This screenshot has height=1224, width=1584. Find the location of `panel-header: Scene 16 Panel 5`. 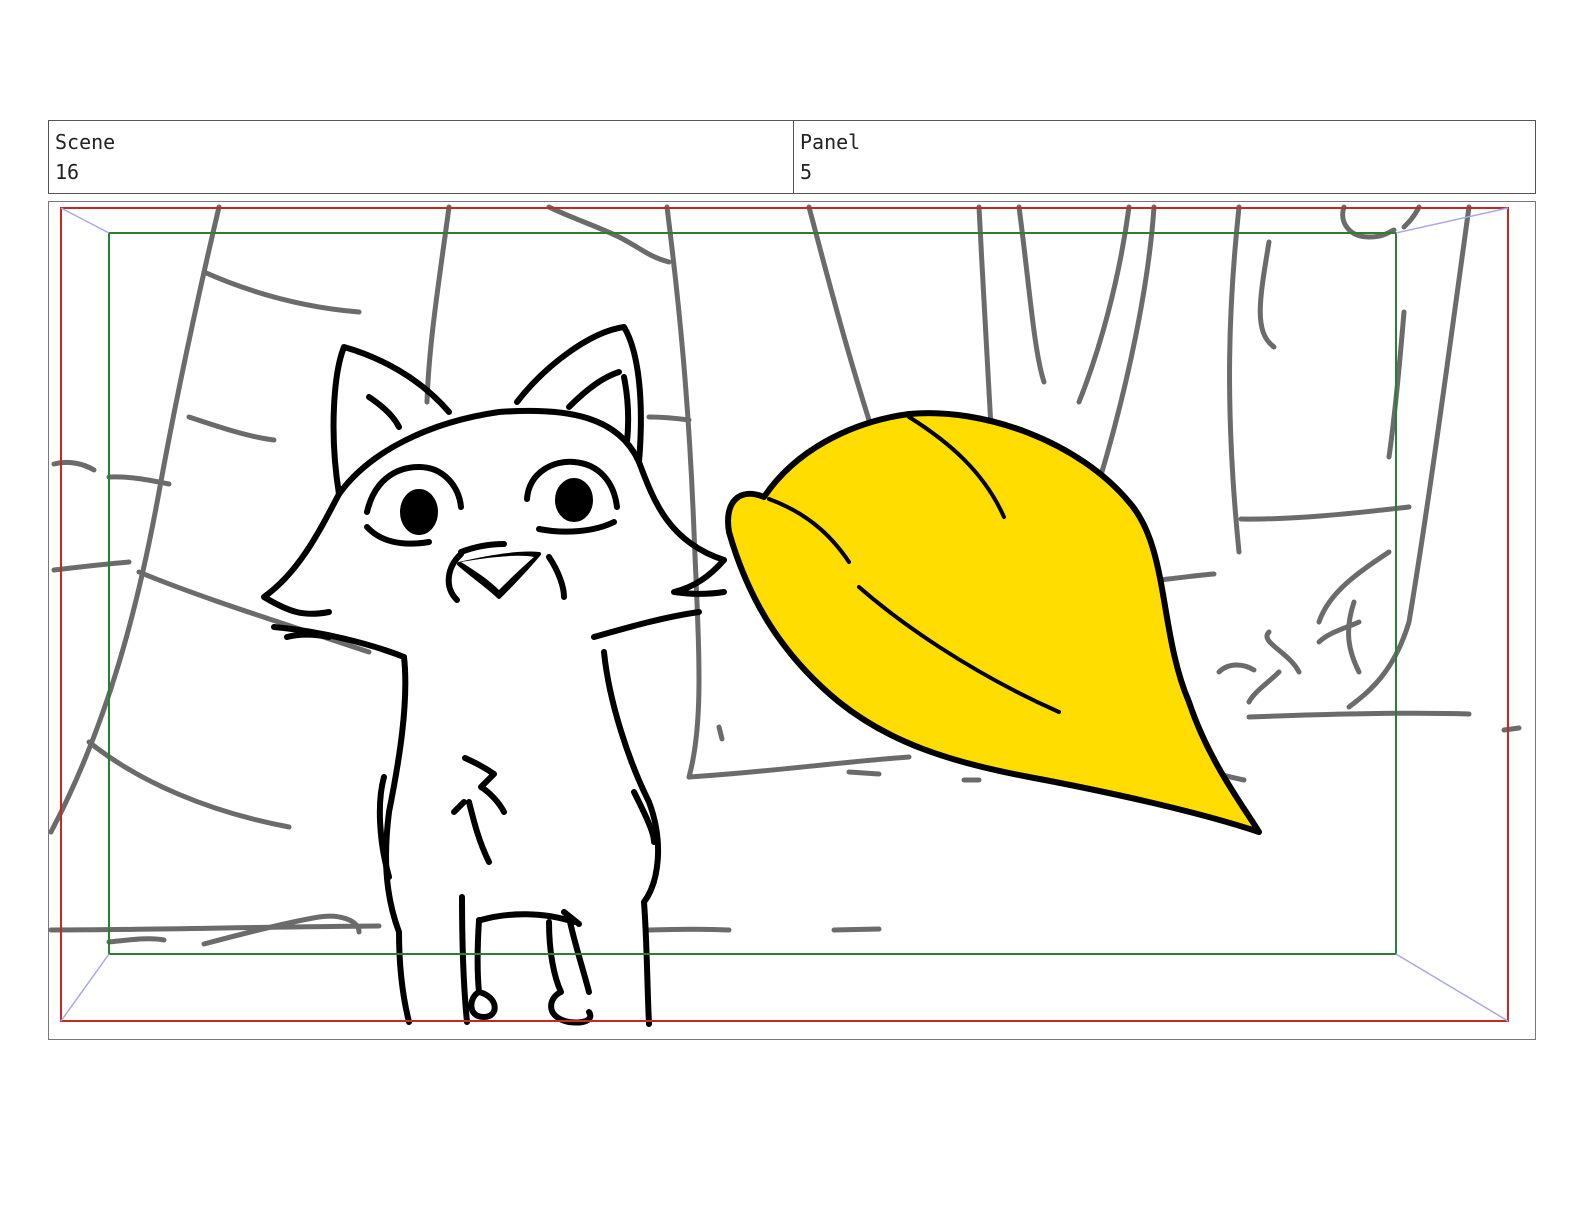

panel-header: Scene 16 Panel 5 is located at coordinates (792, 157).